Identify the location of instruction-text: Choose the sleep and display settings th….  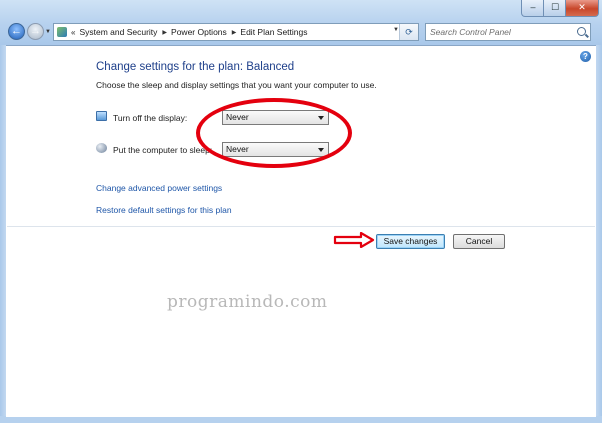
(236, 85).